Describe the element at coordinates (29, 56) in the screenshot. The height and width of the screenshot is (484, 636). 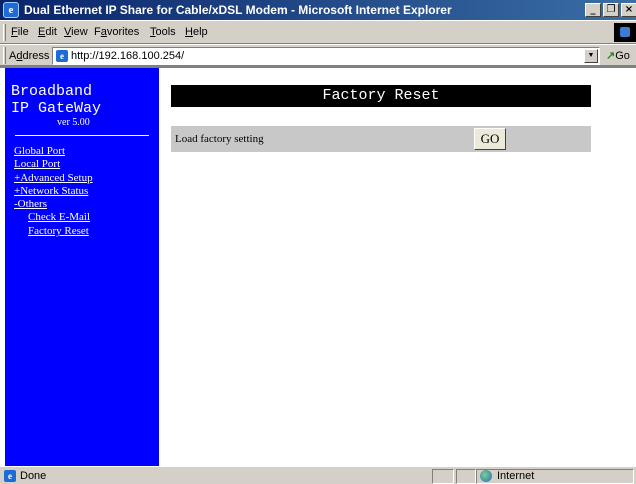
I see `address-label: Address` at that location.